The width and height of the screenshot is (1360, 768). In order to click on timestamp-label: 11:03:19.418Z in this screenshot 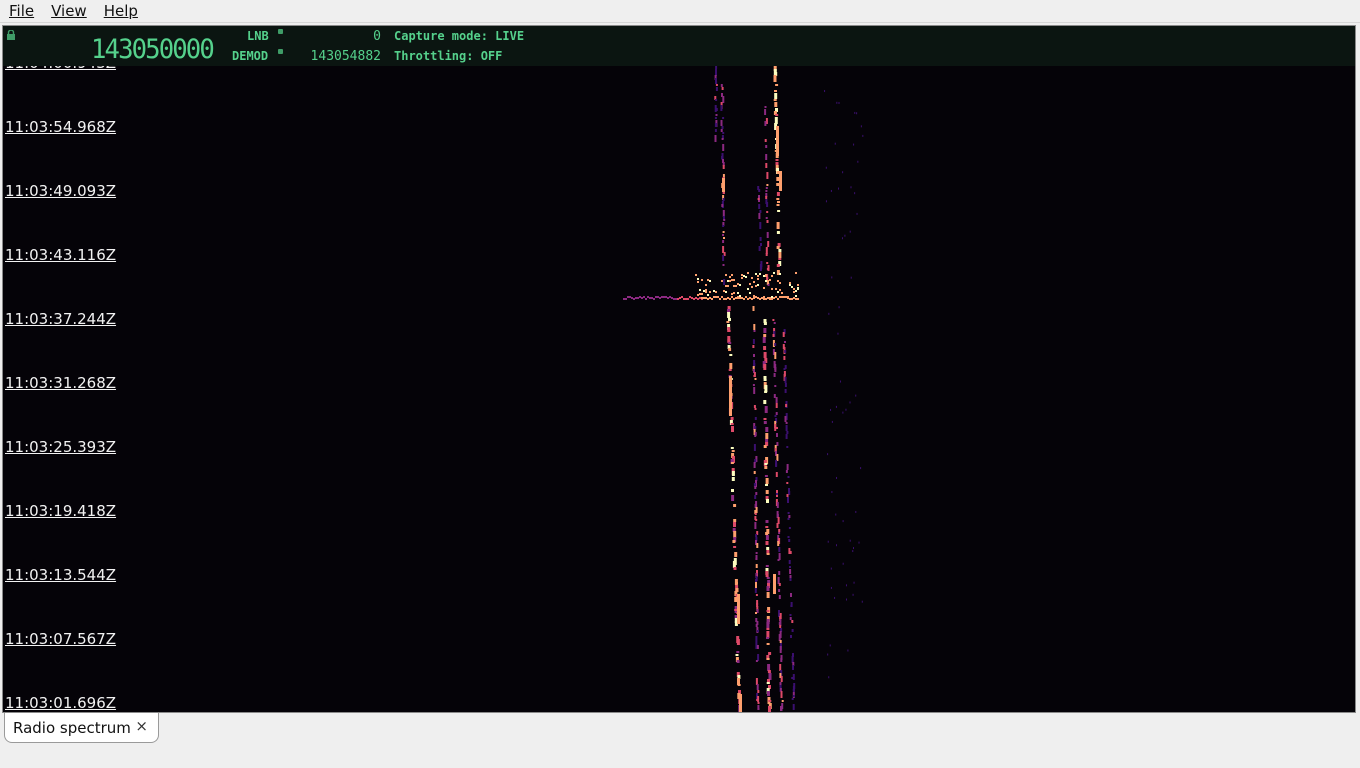, I will do `click(60, 511)`.